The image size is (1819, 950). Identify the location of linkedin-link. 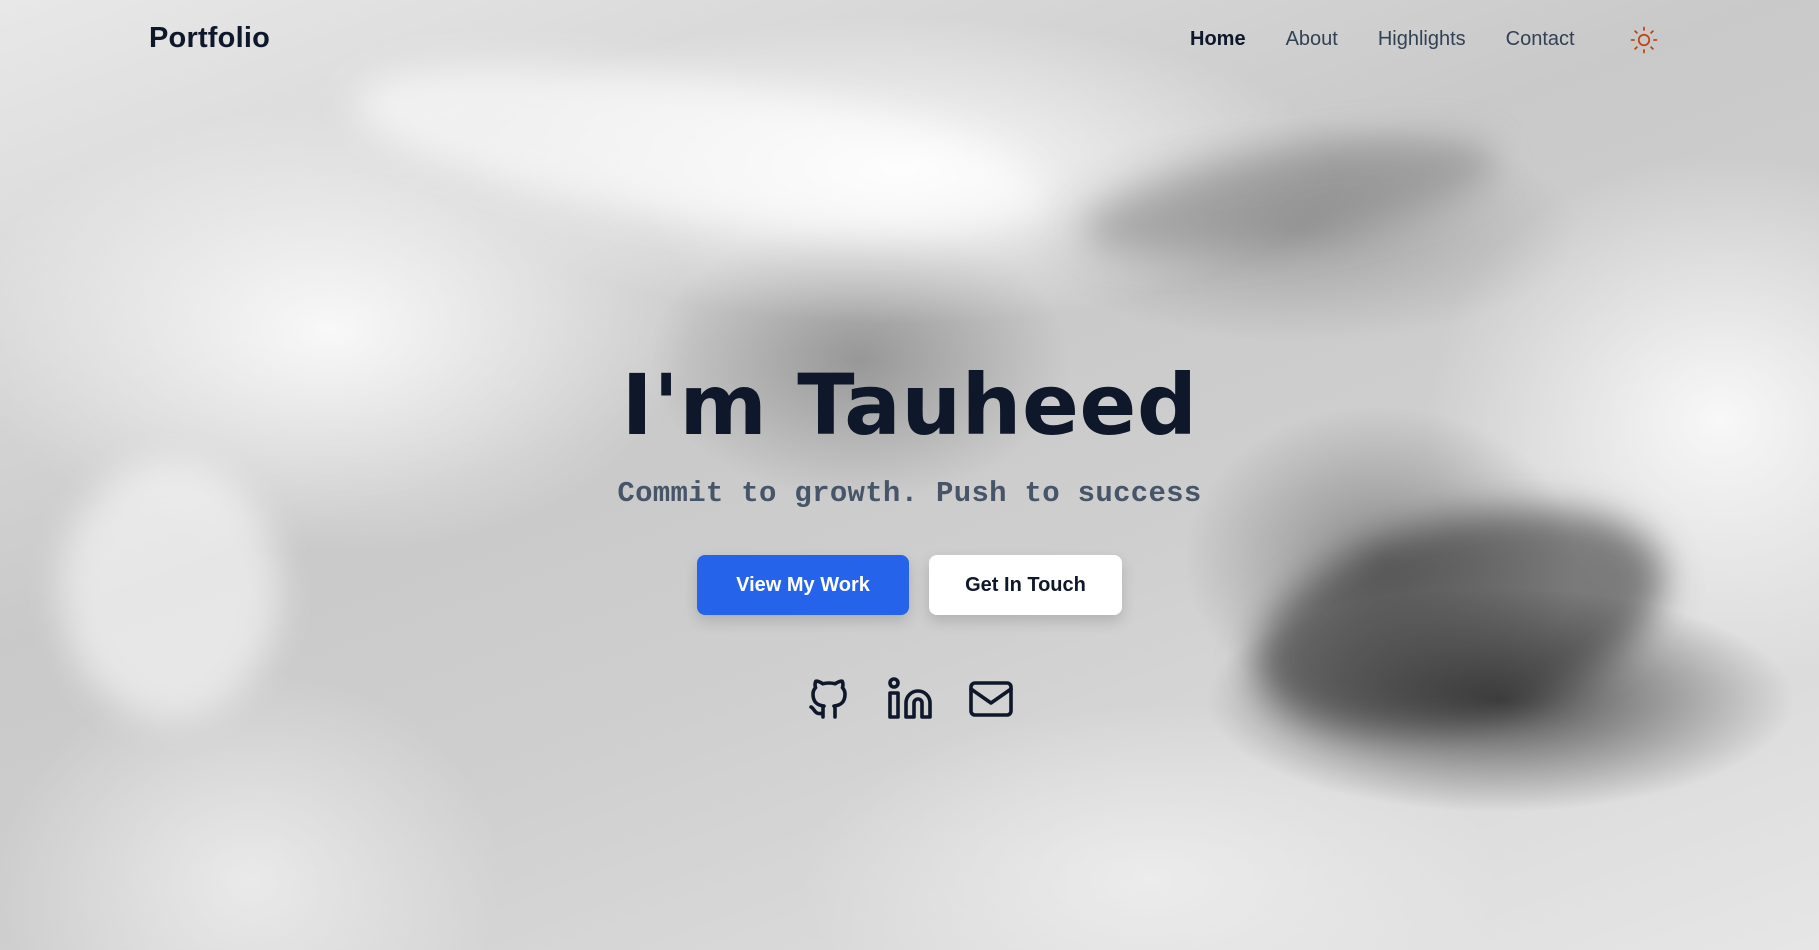
(910, 699).